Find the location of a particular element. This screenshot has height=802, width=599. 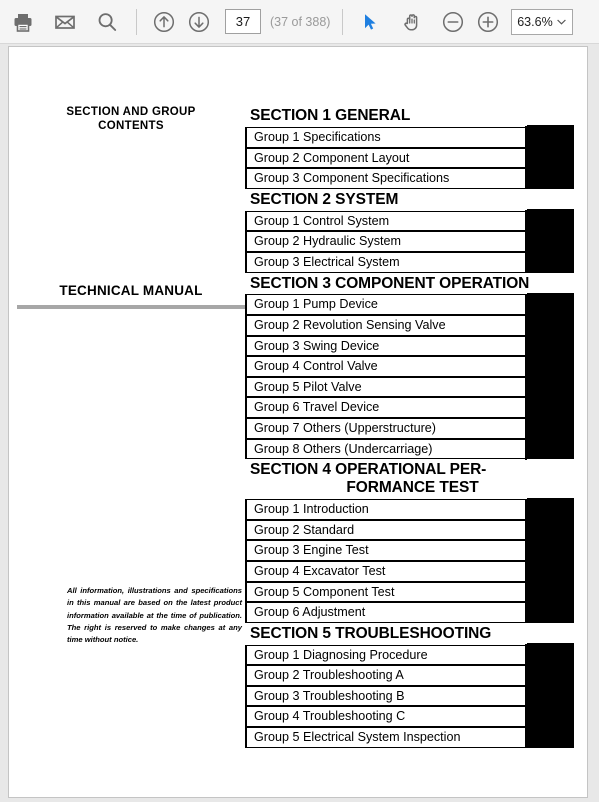

section-heading-line-2: FORMANCE TEST is located at coordinates (412, 488).